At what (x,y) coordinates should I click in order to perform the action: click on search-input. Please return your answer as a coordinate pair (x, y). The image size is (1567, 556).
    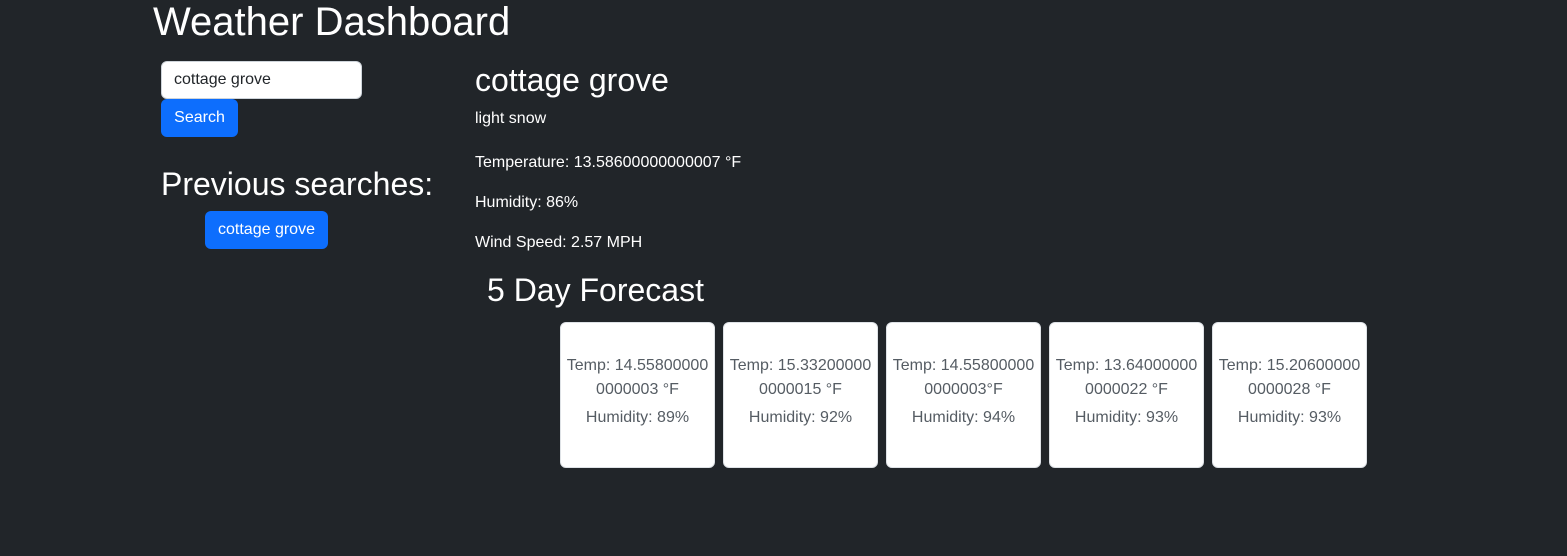
    Looking at the image, I should click on (261, 80).